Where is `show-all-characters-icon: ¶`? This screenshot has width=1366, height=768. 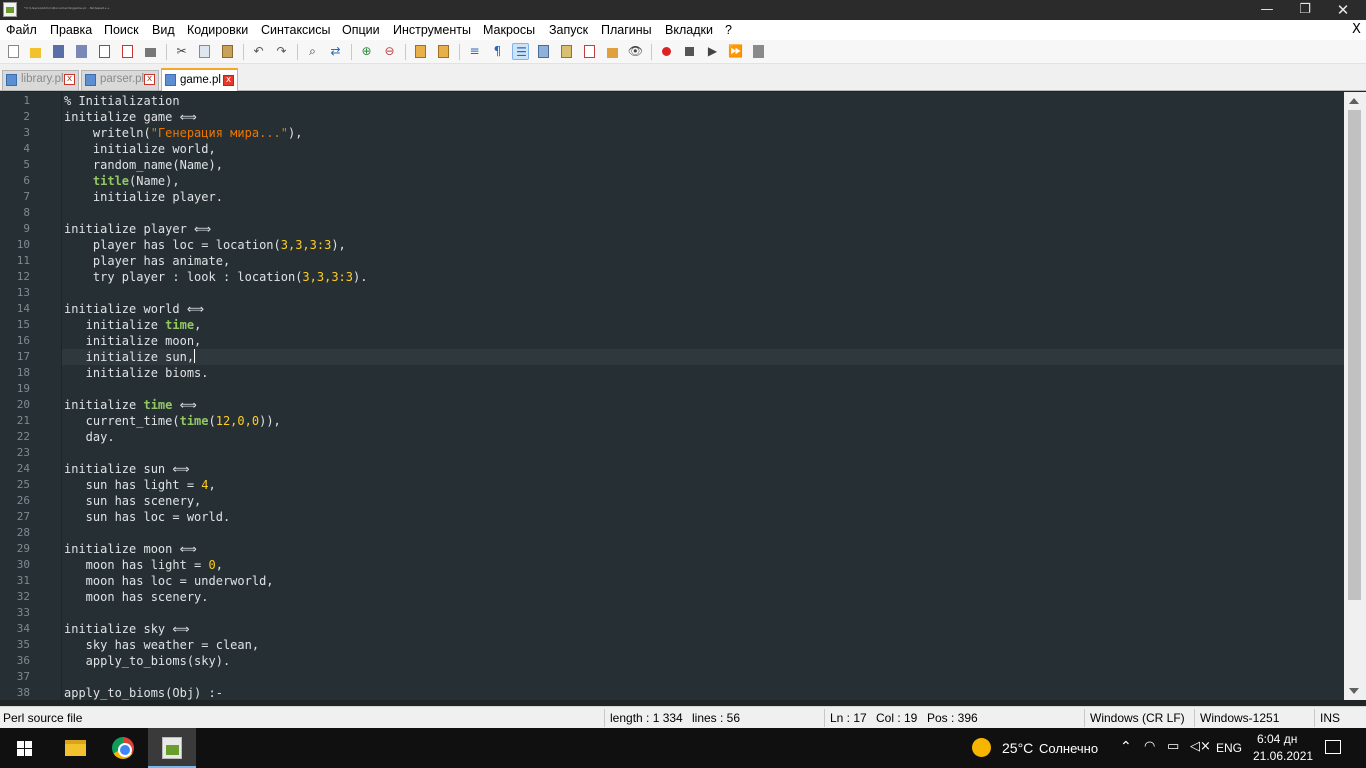 show-all-characters-icon: ¶ is located at coordinates (497, 51).